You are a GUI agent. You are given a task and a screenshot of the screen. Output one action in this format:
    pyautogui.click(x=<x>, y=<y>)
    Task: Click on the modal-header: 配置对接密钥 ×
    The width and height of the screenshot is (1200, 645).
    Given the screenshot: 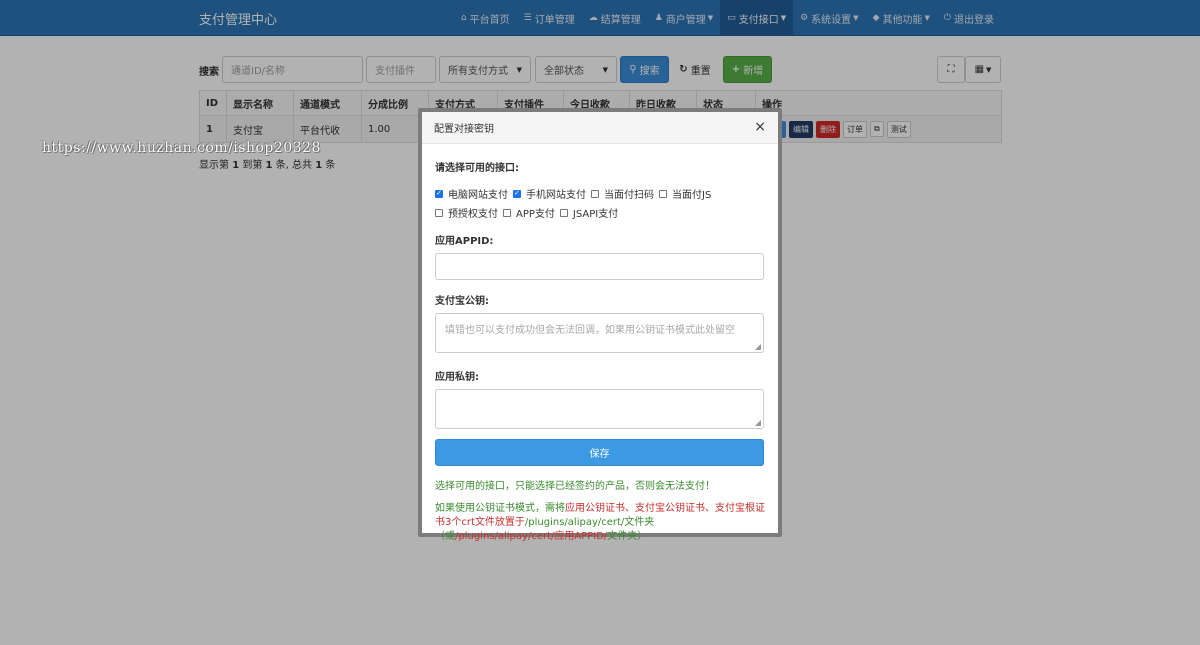 What is the action you would take?
    pyautogui.click(x=600, y=128)
    